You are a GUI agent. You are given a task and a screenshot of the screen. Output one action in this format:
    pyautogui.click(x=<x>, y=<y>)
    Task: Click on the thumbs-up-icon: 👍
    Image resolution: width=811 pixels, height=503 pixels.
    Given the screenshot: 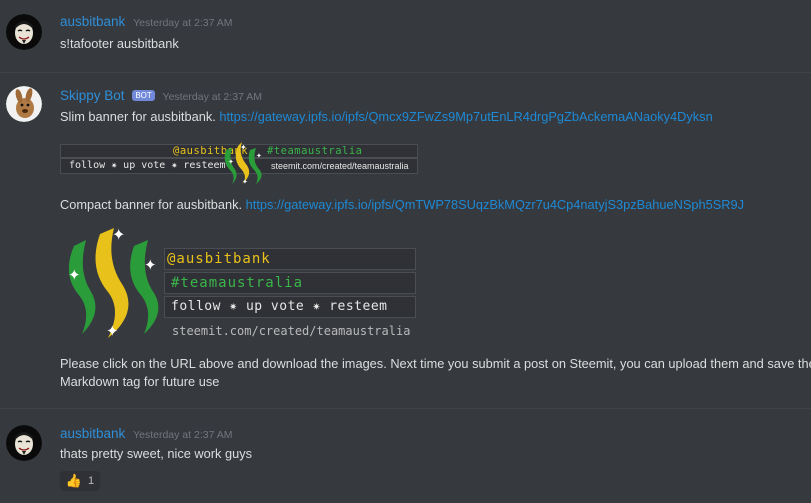 What is the action you would take?
    pyautogui.click(x=74, y=480)
    